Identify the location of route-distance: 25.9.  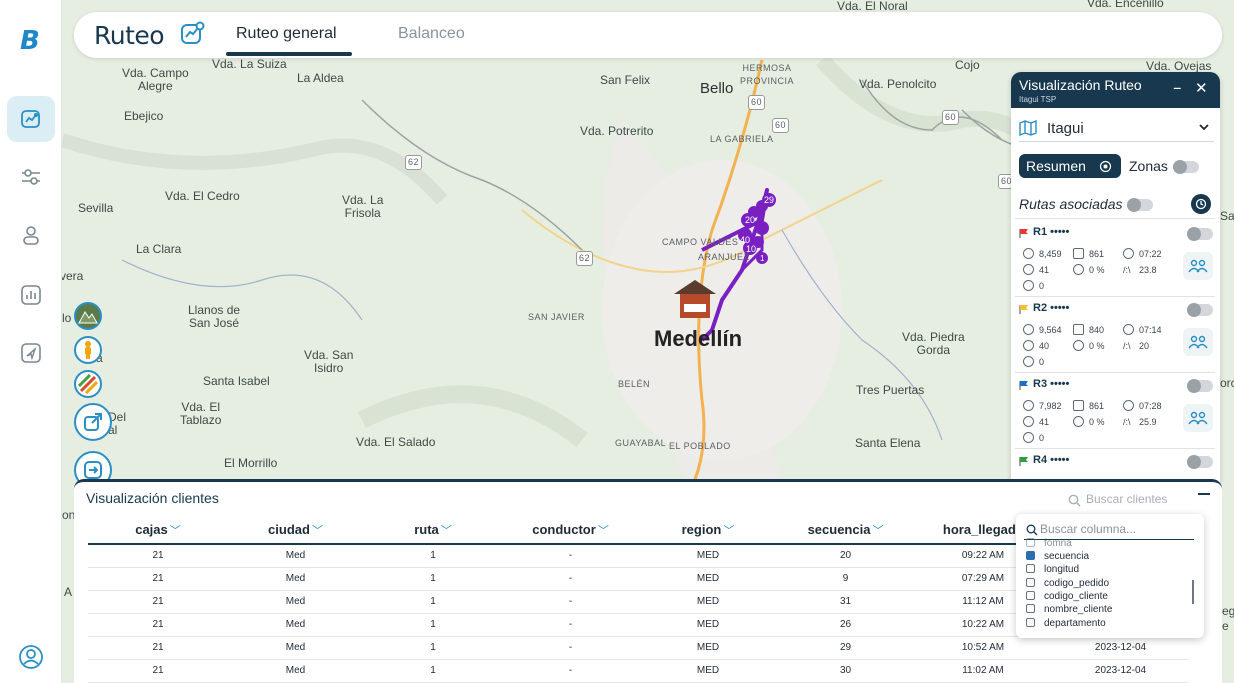
(1148, 422).